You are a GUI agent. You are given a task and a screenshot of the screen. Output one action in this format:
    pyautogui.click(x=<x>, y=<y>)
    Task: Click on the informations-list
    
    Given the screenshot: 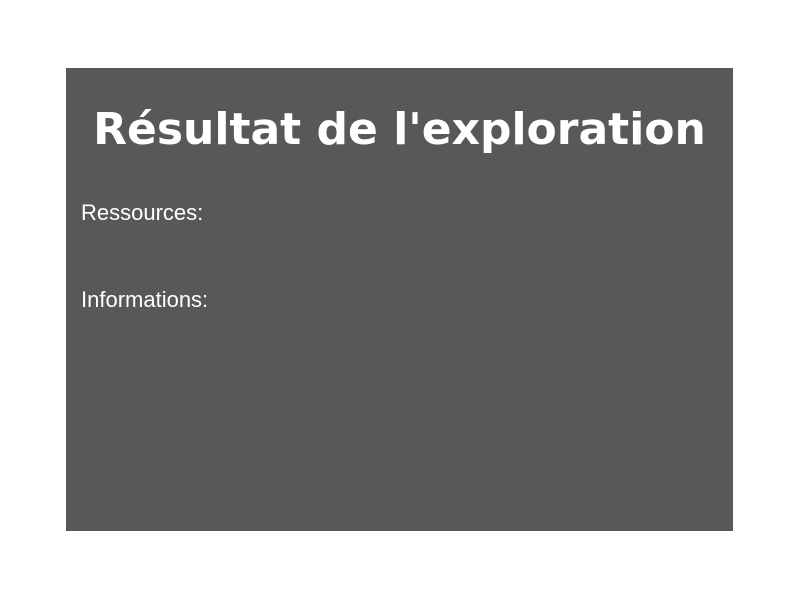 What is the action you would take?
    pyautogui.click(x=144, y=323)
    